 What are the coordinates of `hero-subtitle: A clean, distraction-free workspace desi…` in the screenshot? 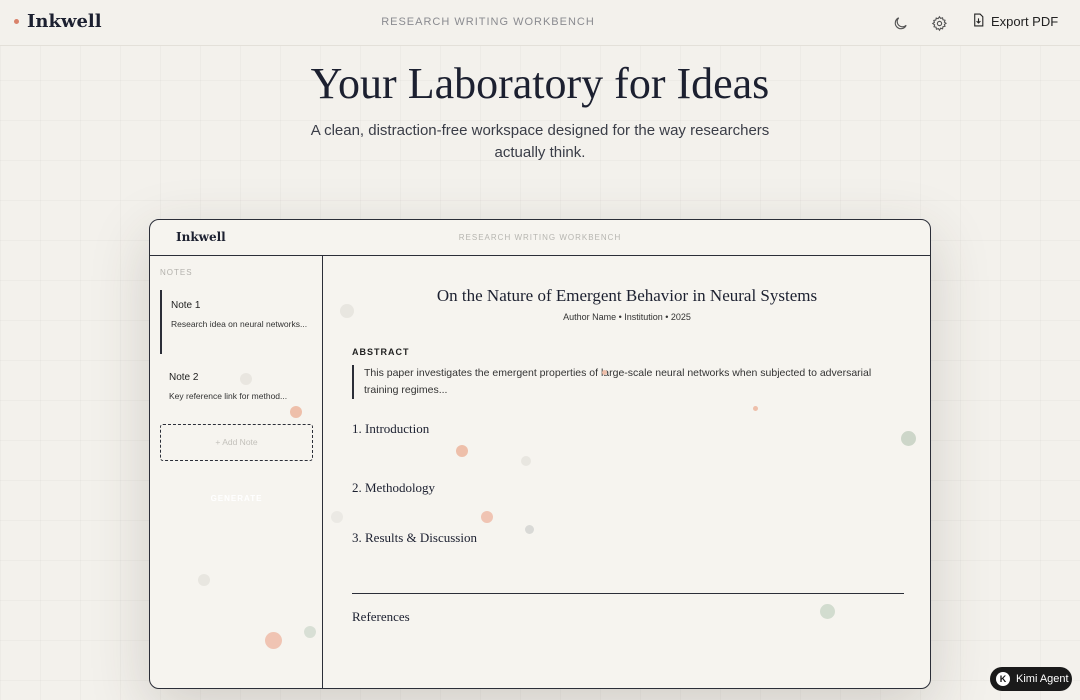 It's located at (540, 141).